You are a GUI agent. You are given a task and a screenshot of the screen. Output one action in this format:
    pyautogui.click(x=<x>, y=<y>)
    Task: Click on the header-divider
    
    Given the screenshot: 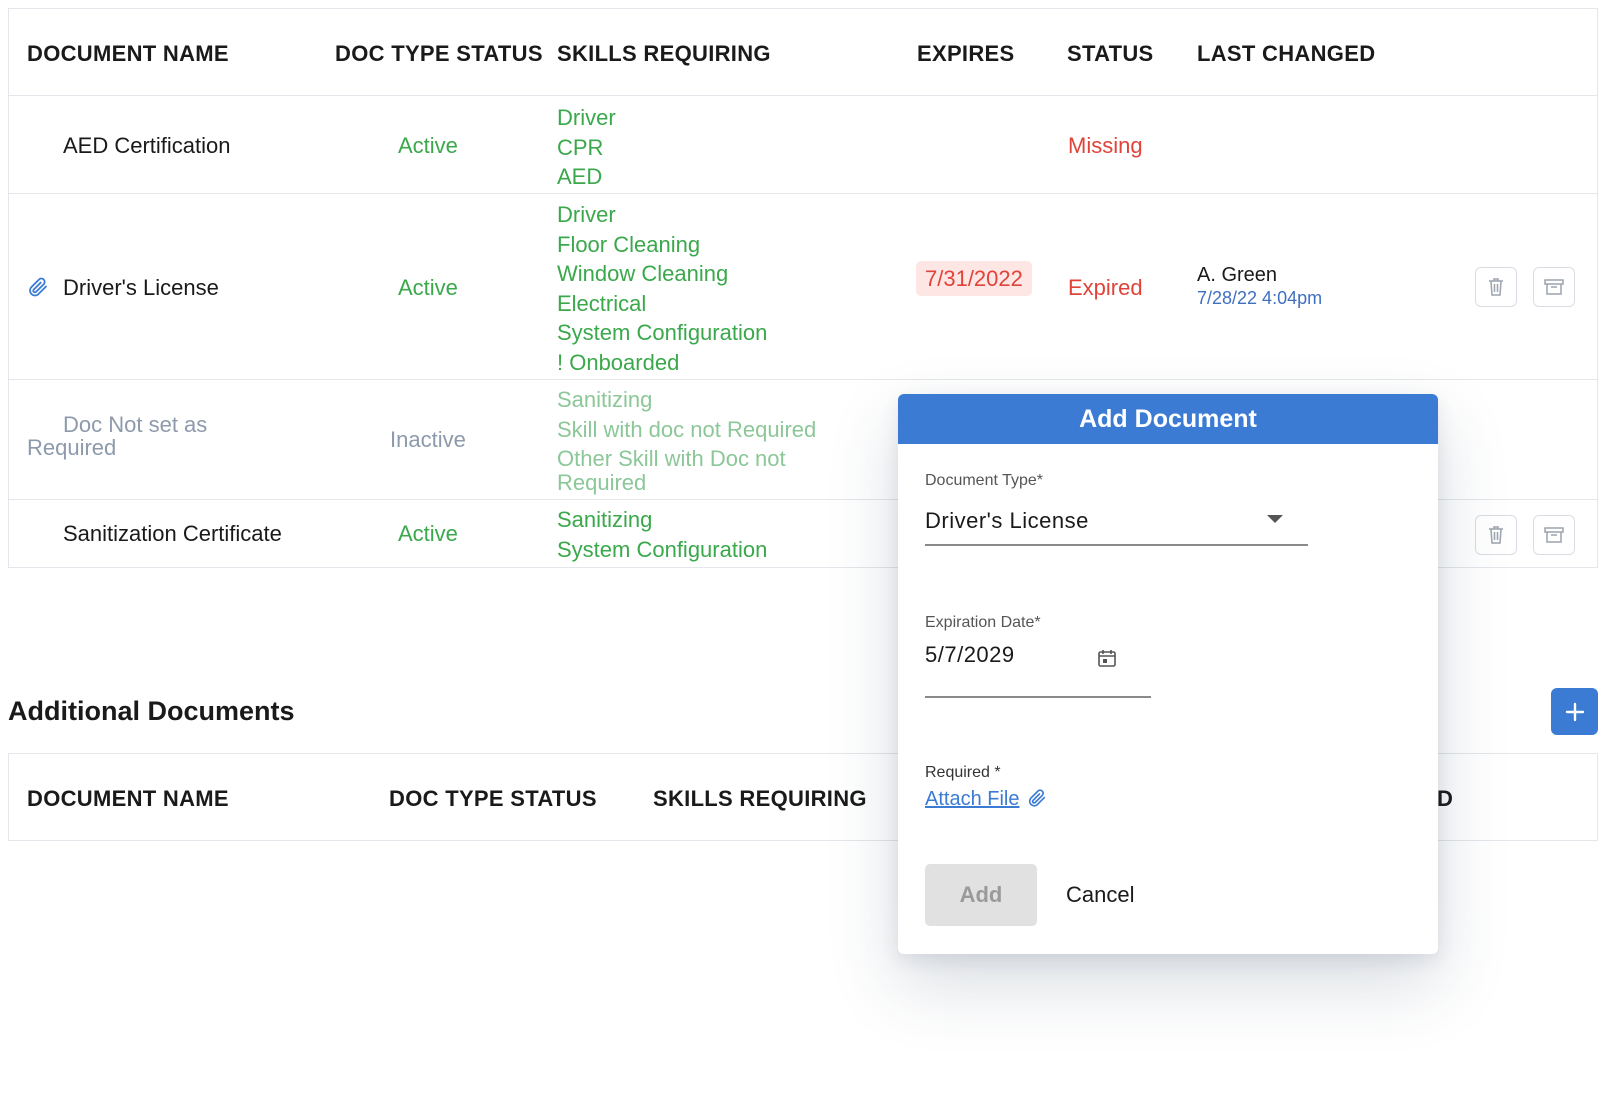 What is the action you would take?
    pyautogui.click(x=803, y=95)
    